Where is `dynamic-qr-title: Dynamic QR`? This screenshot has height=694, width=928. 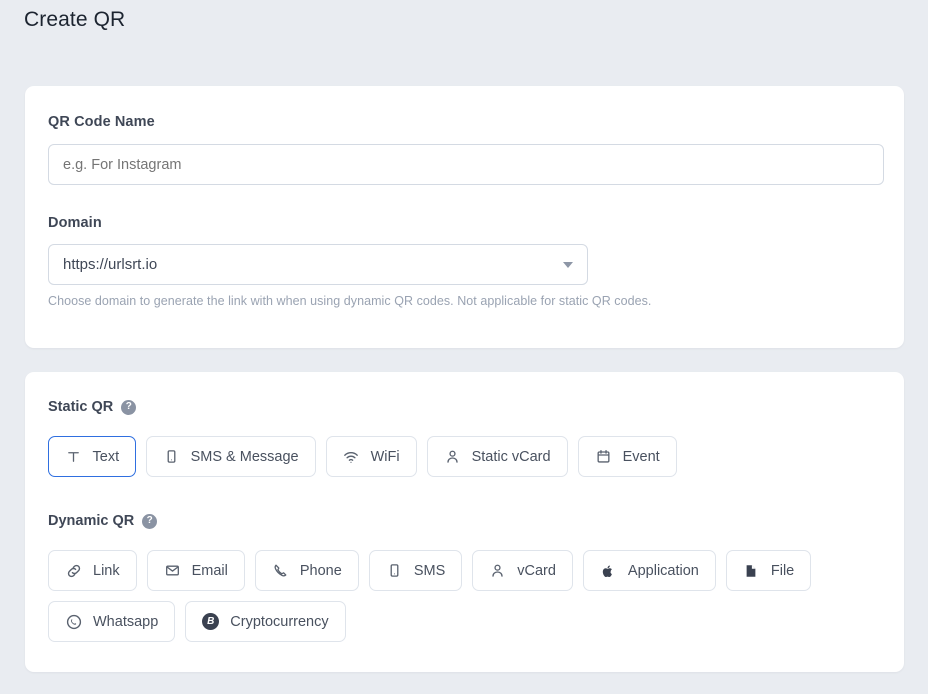
dynamic-qr-title: Dynamic QR is located at coordinates (91, 521).